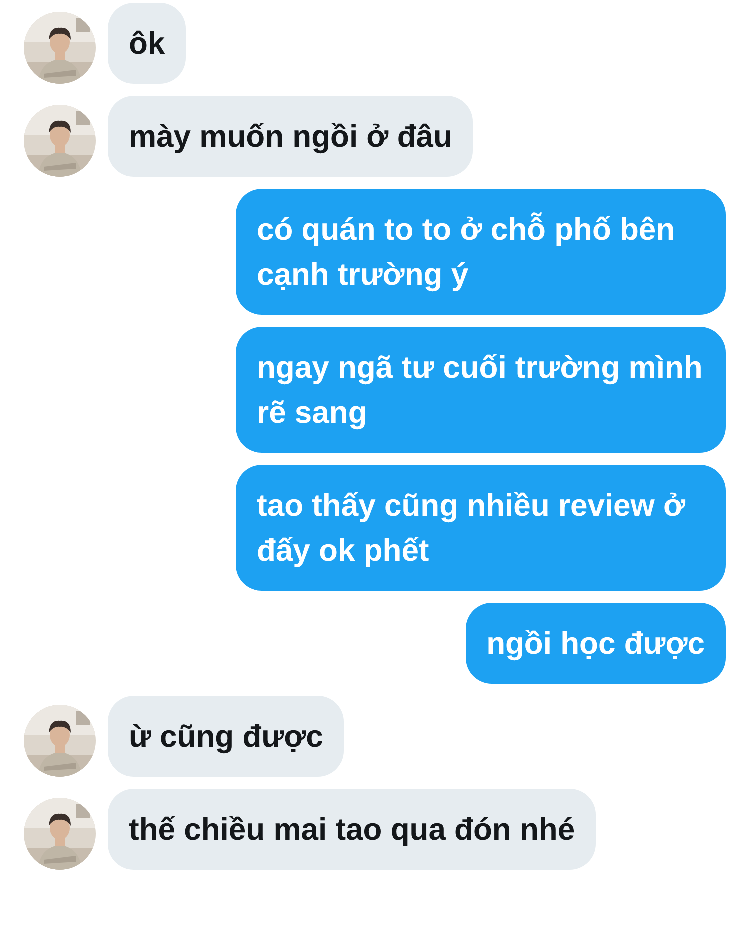 The width and height of the screenshot is (750, 941). I want to click on message-bubble: ừ cũng được, so click(226, 736).